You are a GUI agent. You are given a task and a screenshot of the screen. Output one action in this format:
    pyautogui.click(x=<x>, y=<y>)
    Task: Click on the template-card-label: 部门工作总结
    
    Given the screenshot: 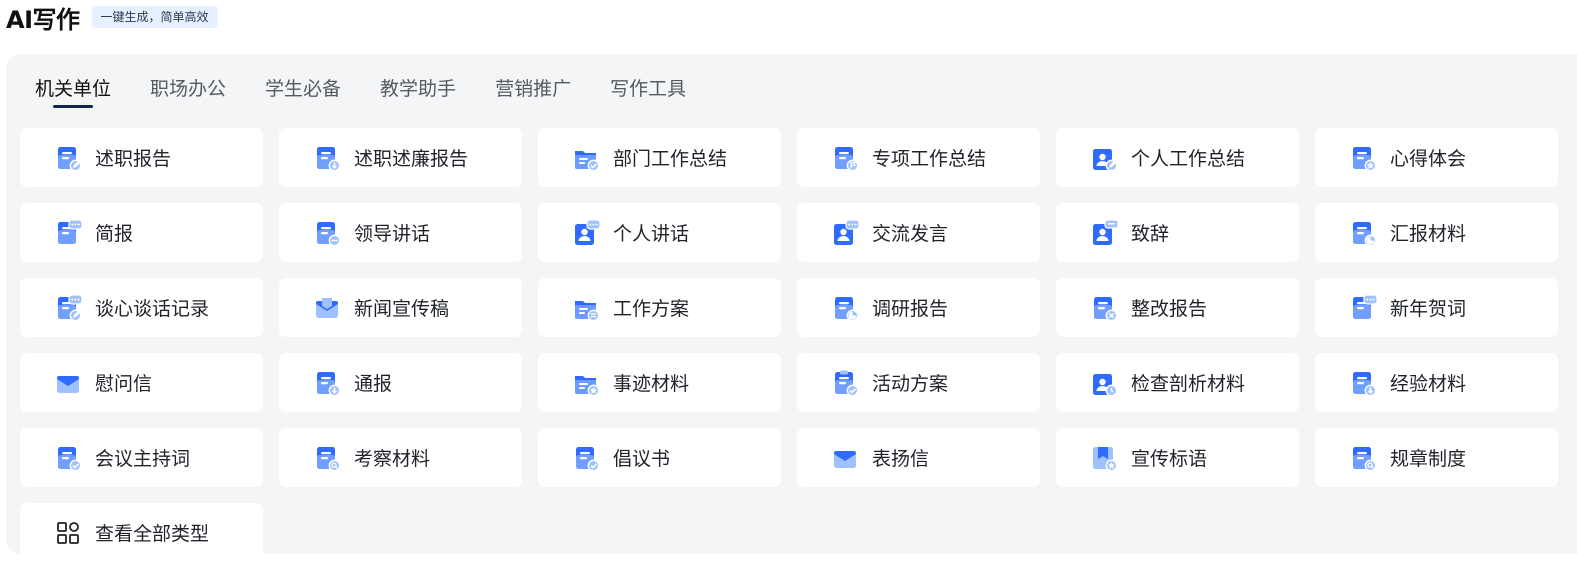 What is the action you would take?
    pyautogui.click(x=670, y=159)
    